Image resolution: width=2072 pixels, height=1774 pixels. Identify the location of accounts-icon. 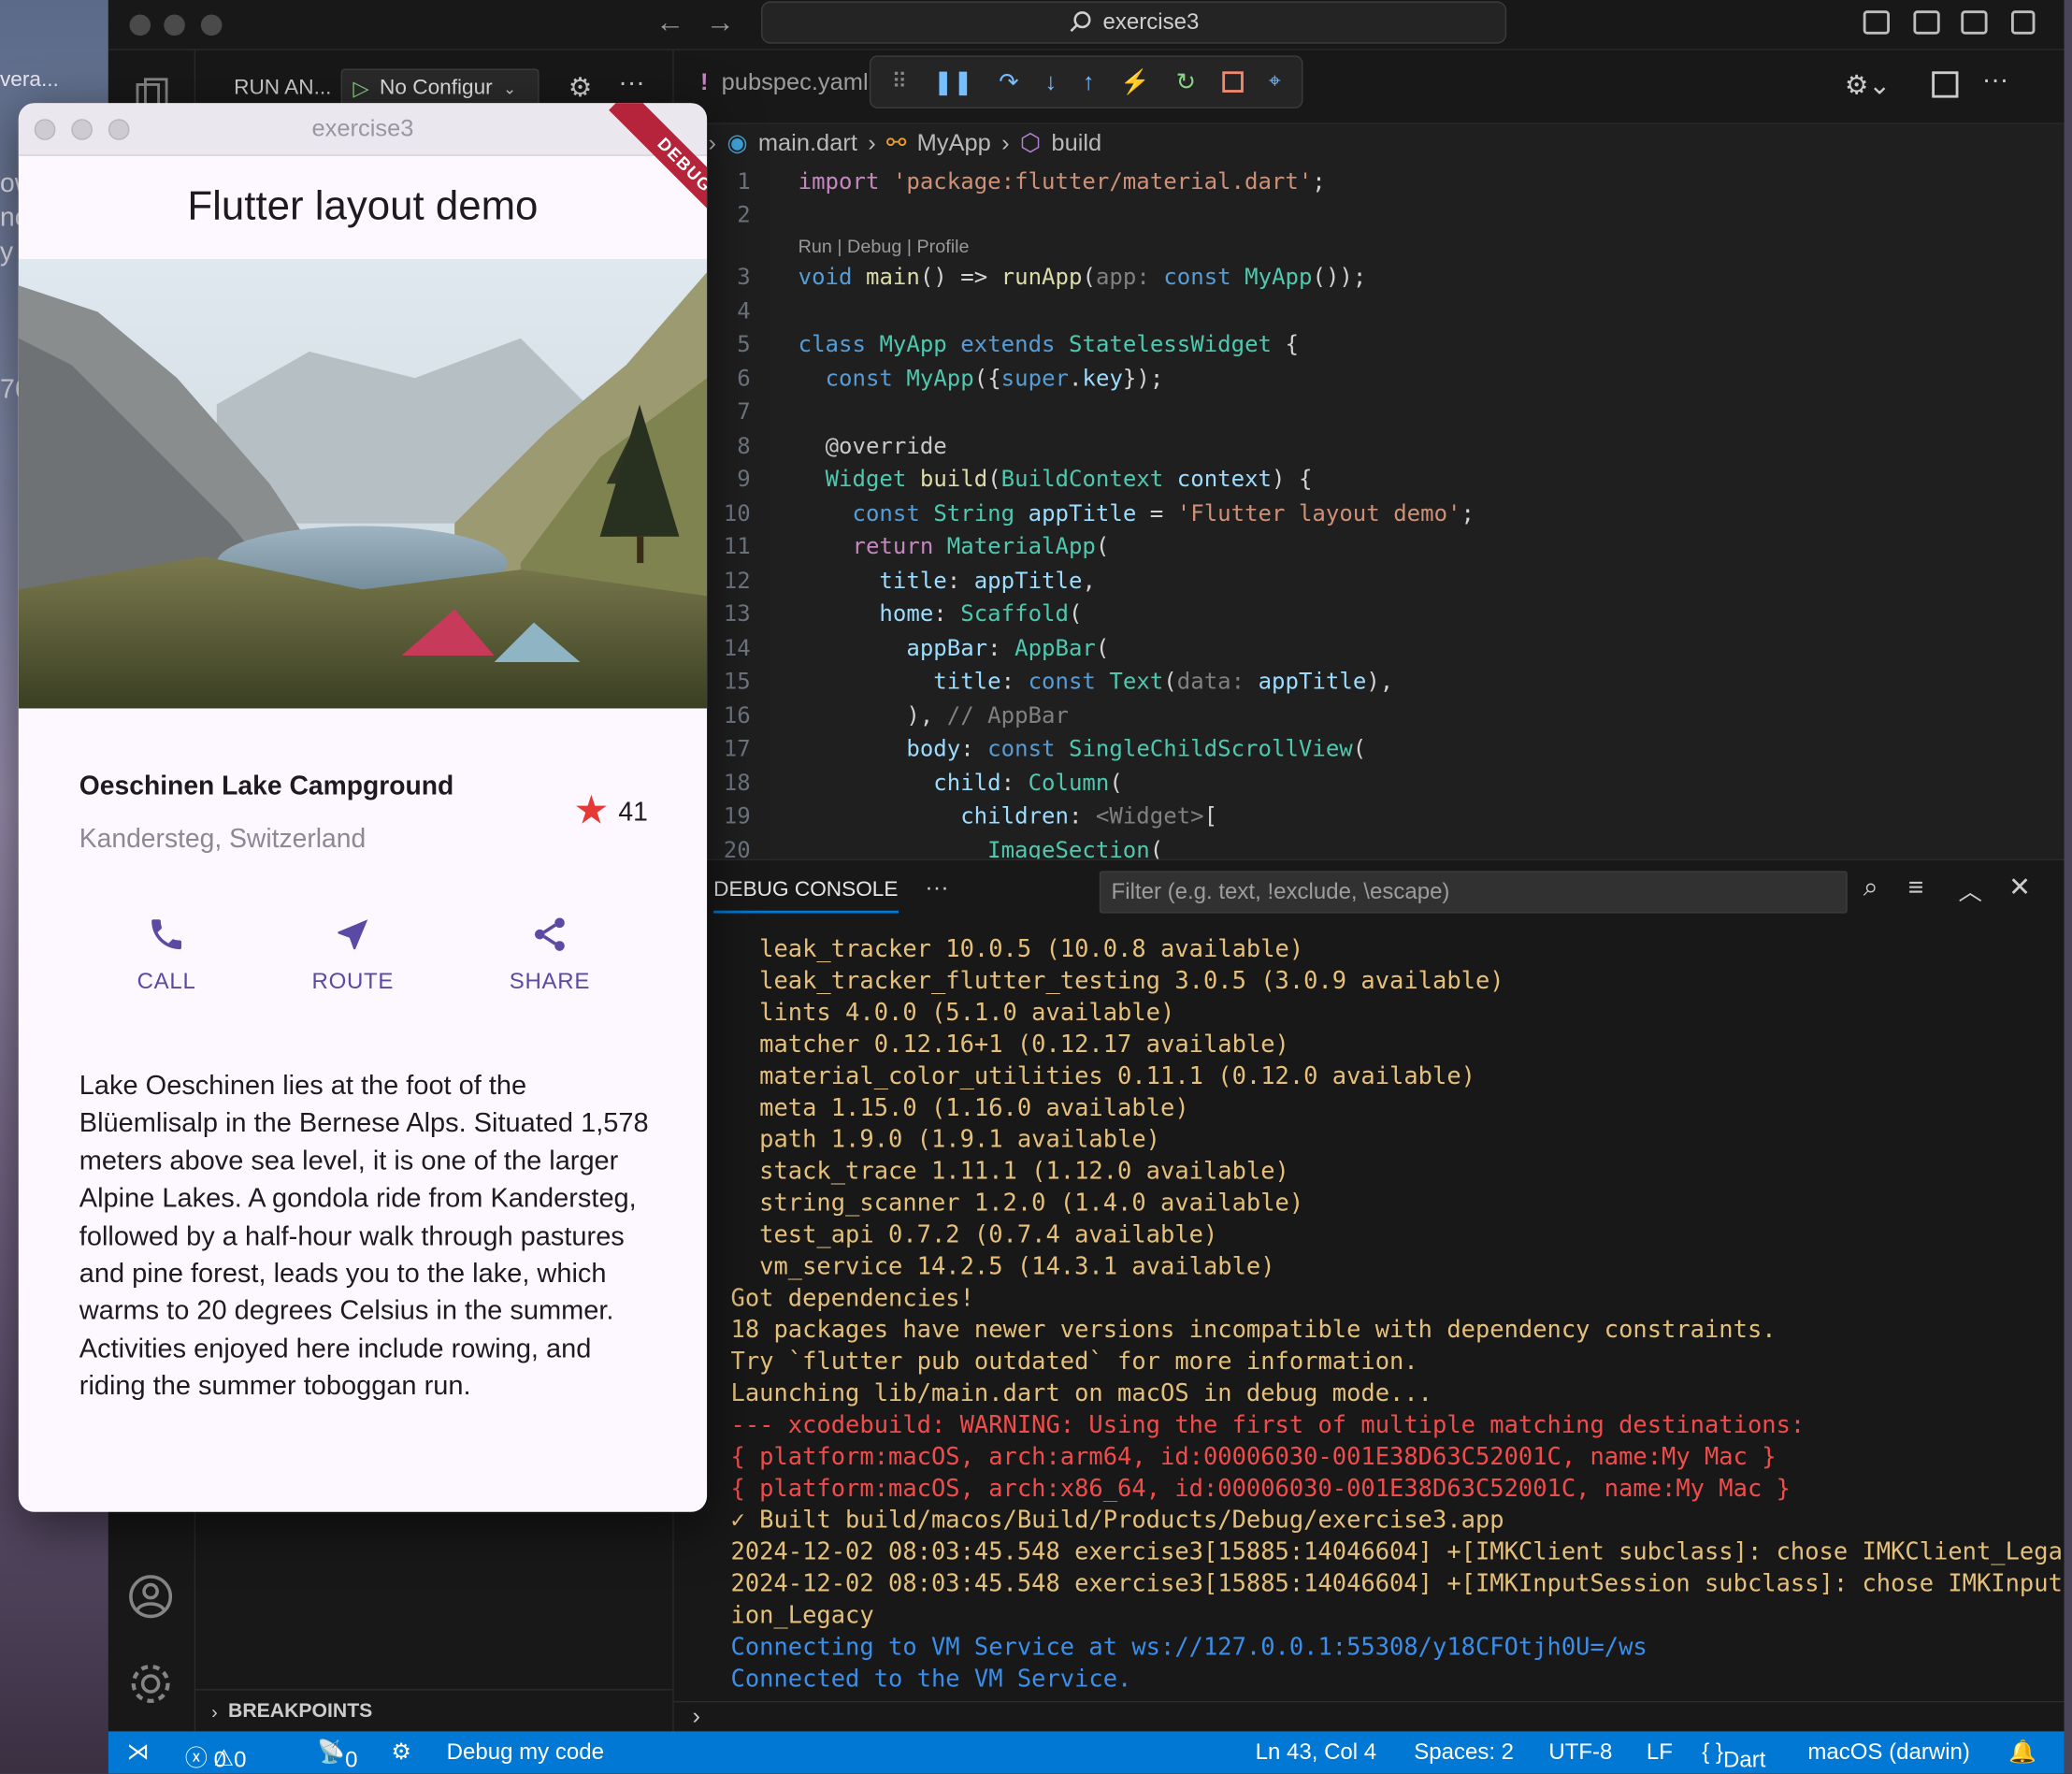
(151, 1597).